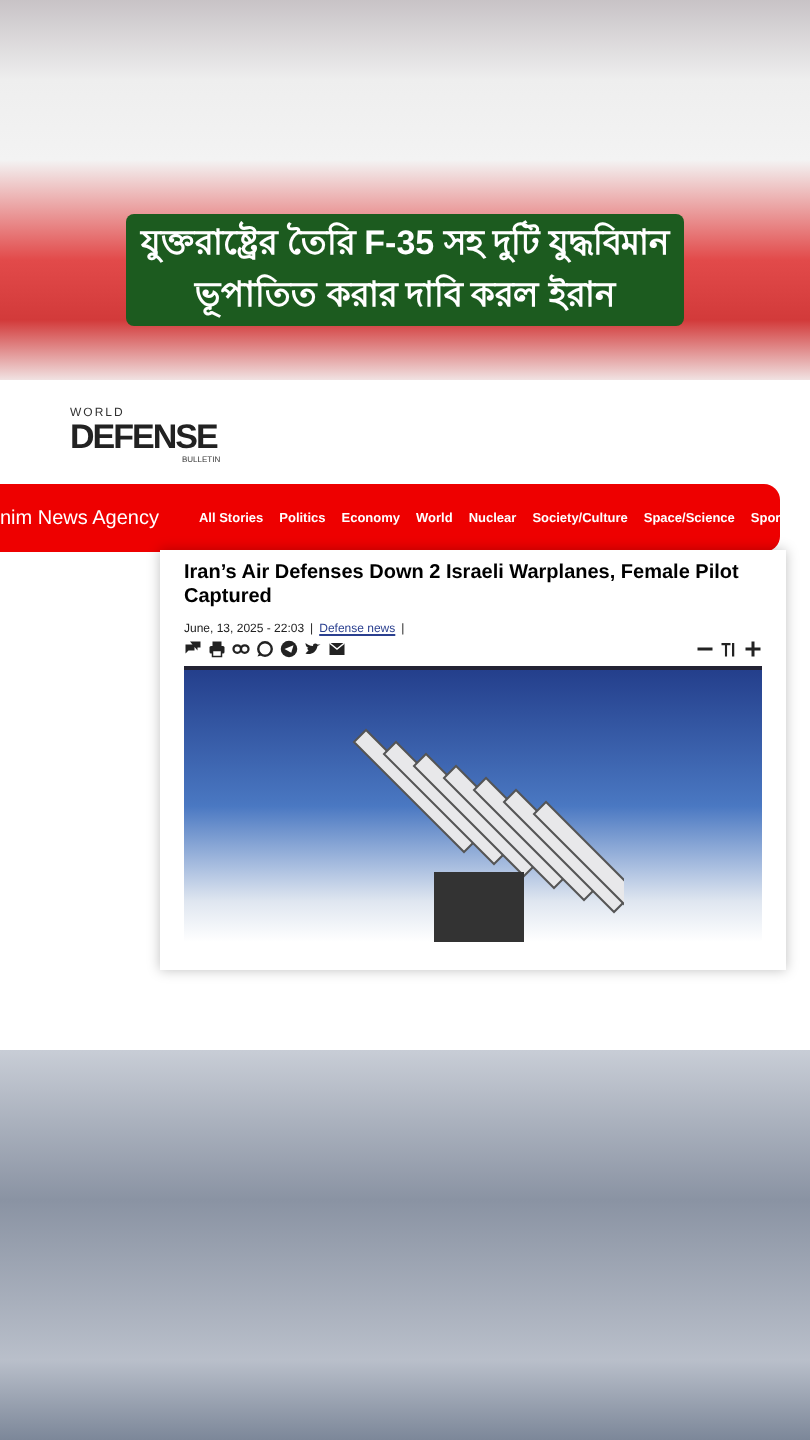 Image resolution: width=810 pixels, height=1440 pixels. I want to click on paper-plane-icon, so click(289, 649).